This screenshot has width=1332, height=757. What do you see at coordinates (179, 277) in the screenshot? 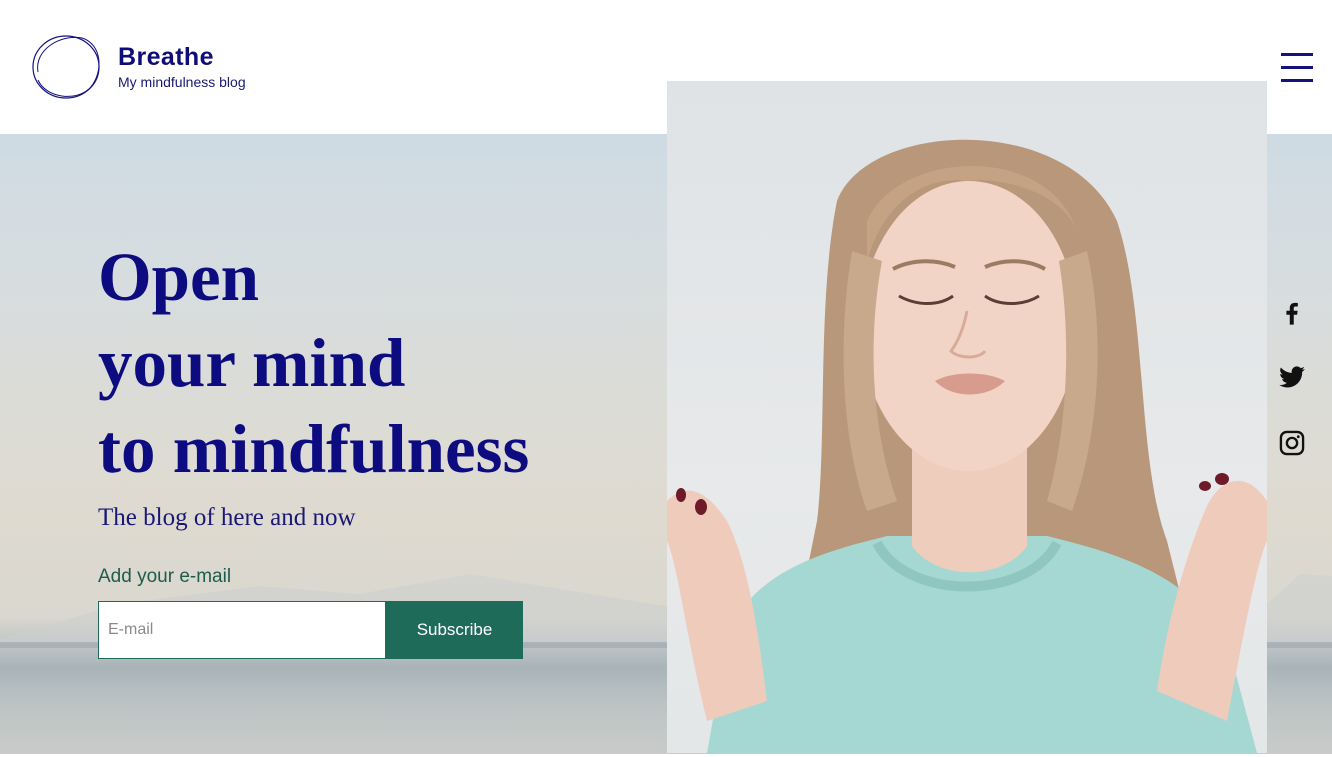
I see `headline-line: Open` at bounding box center [179, 277].